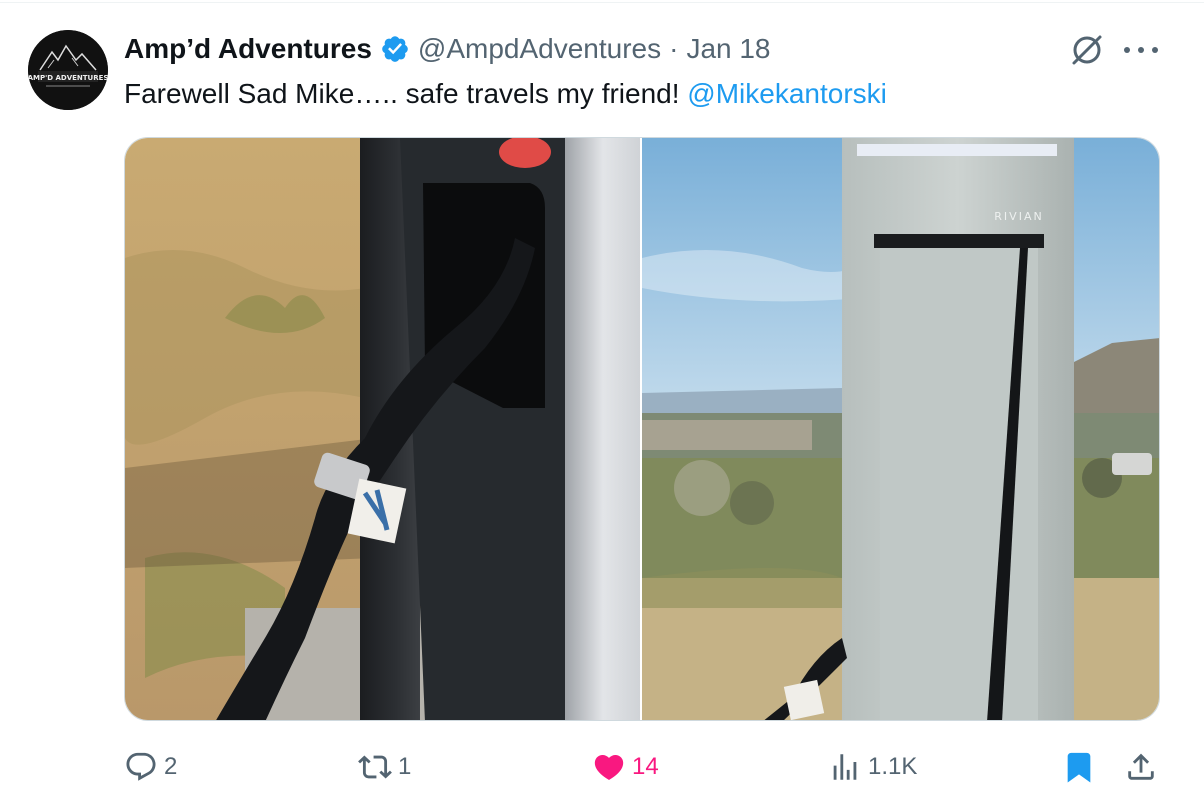  Describe the element at coordinates (728, 49) in the screenshot. I see `timestamp: Jan 18` at that location.